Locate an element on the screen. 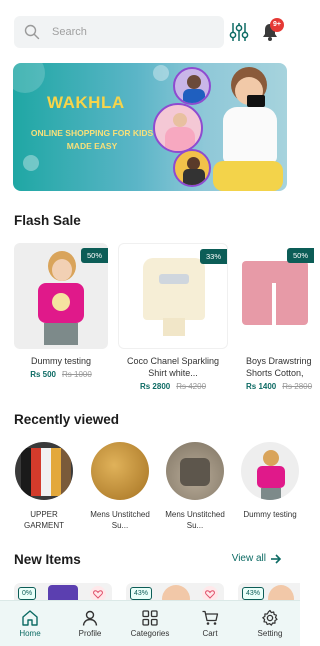 The image size is (320, 646). product-name: Dummy testing is located at coordinates (61, 361).